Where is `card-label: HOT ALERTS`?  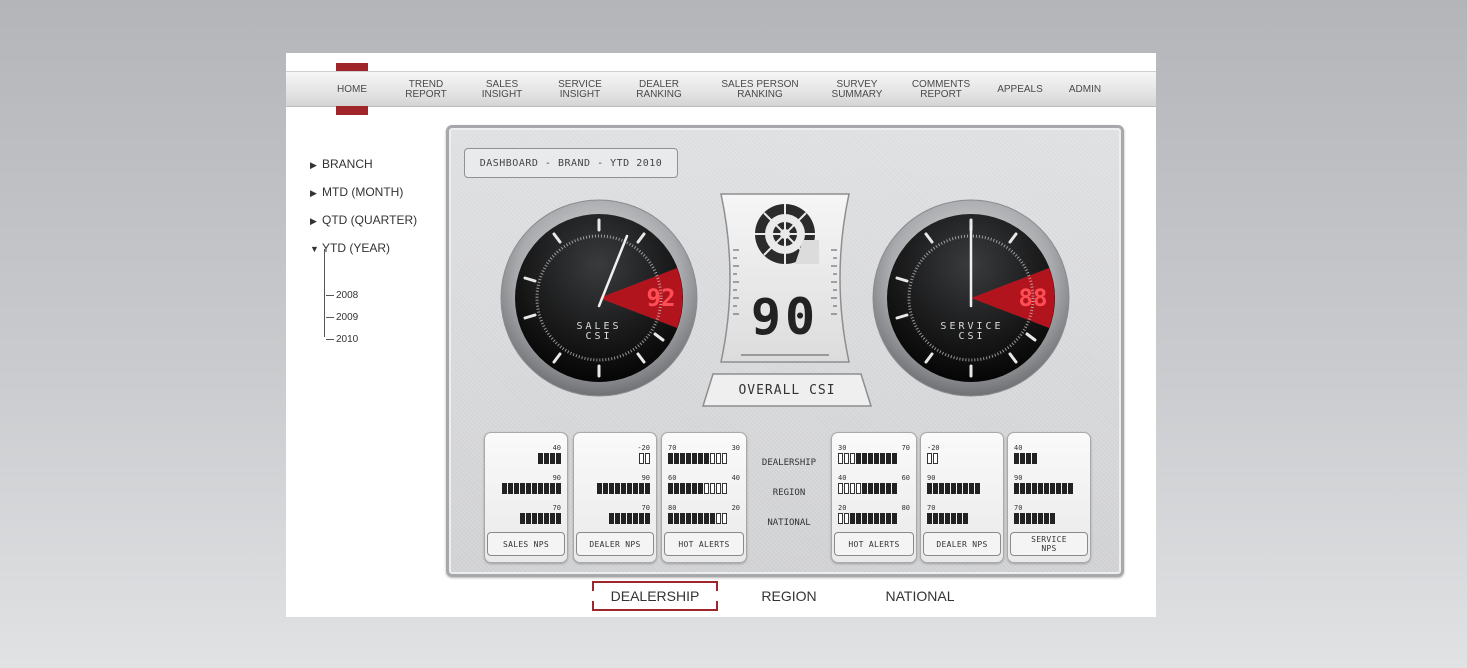 card-label: HOT ALERTS is located at coordinates (874, 544).